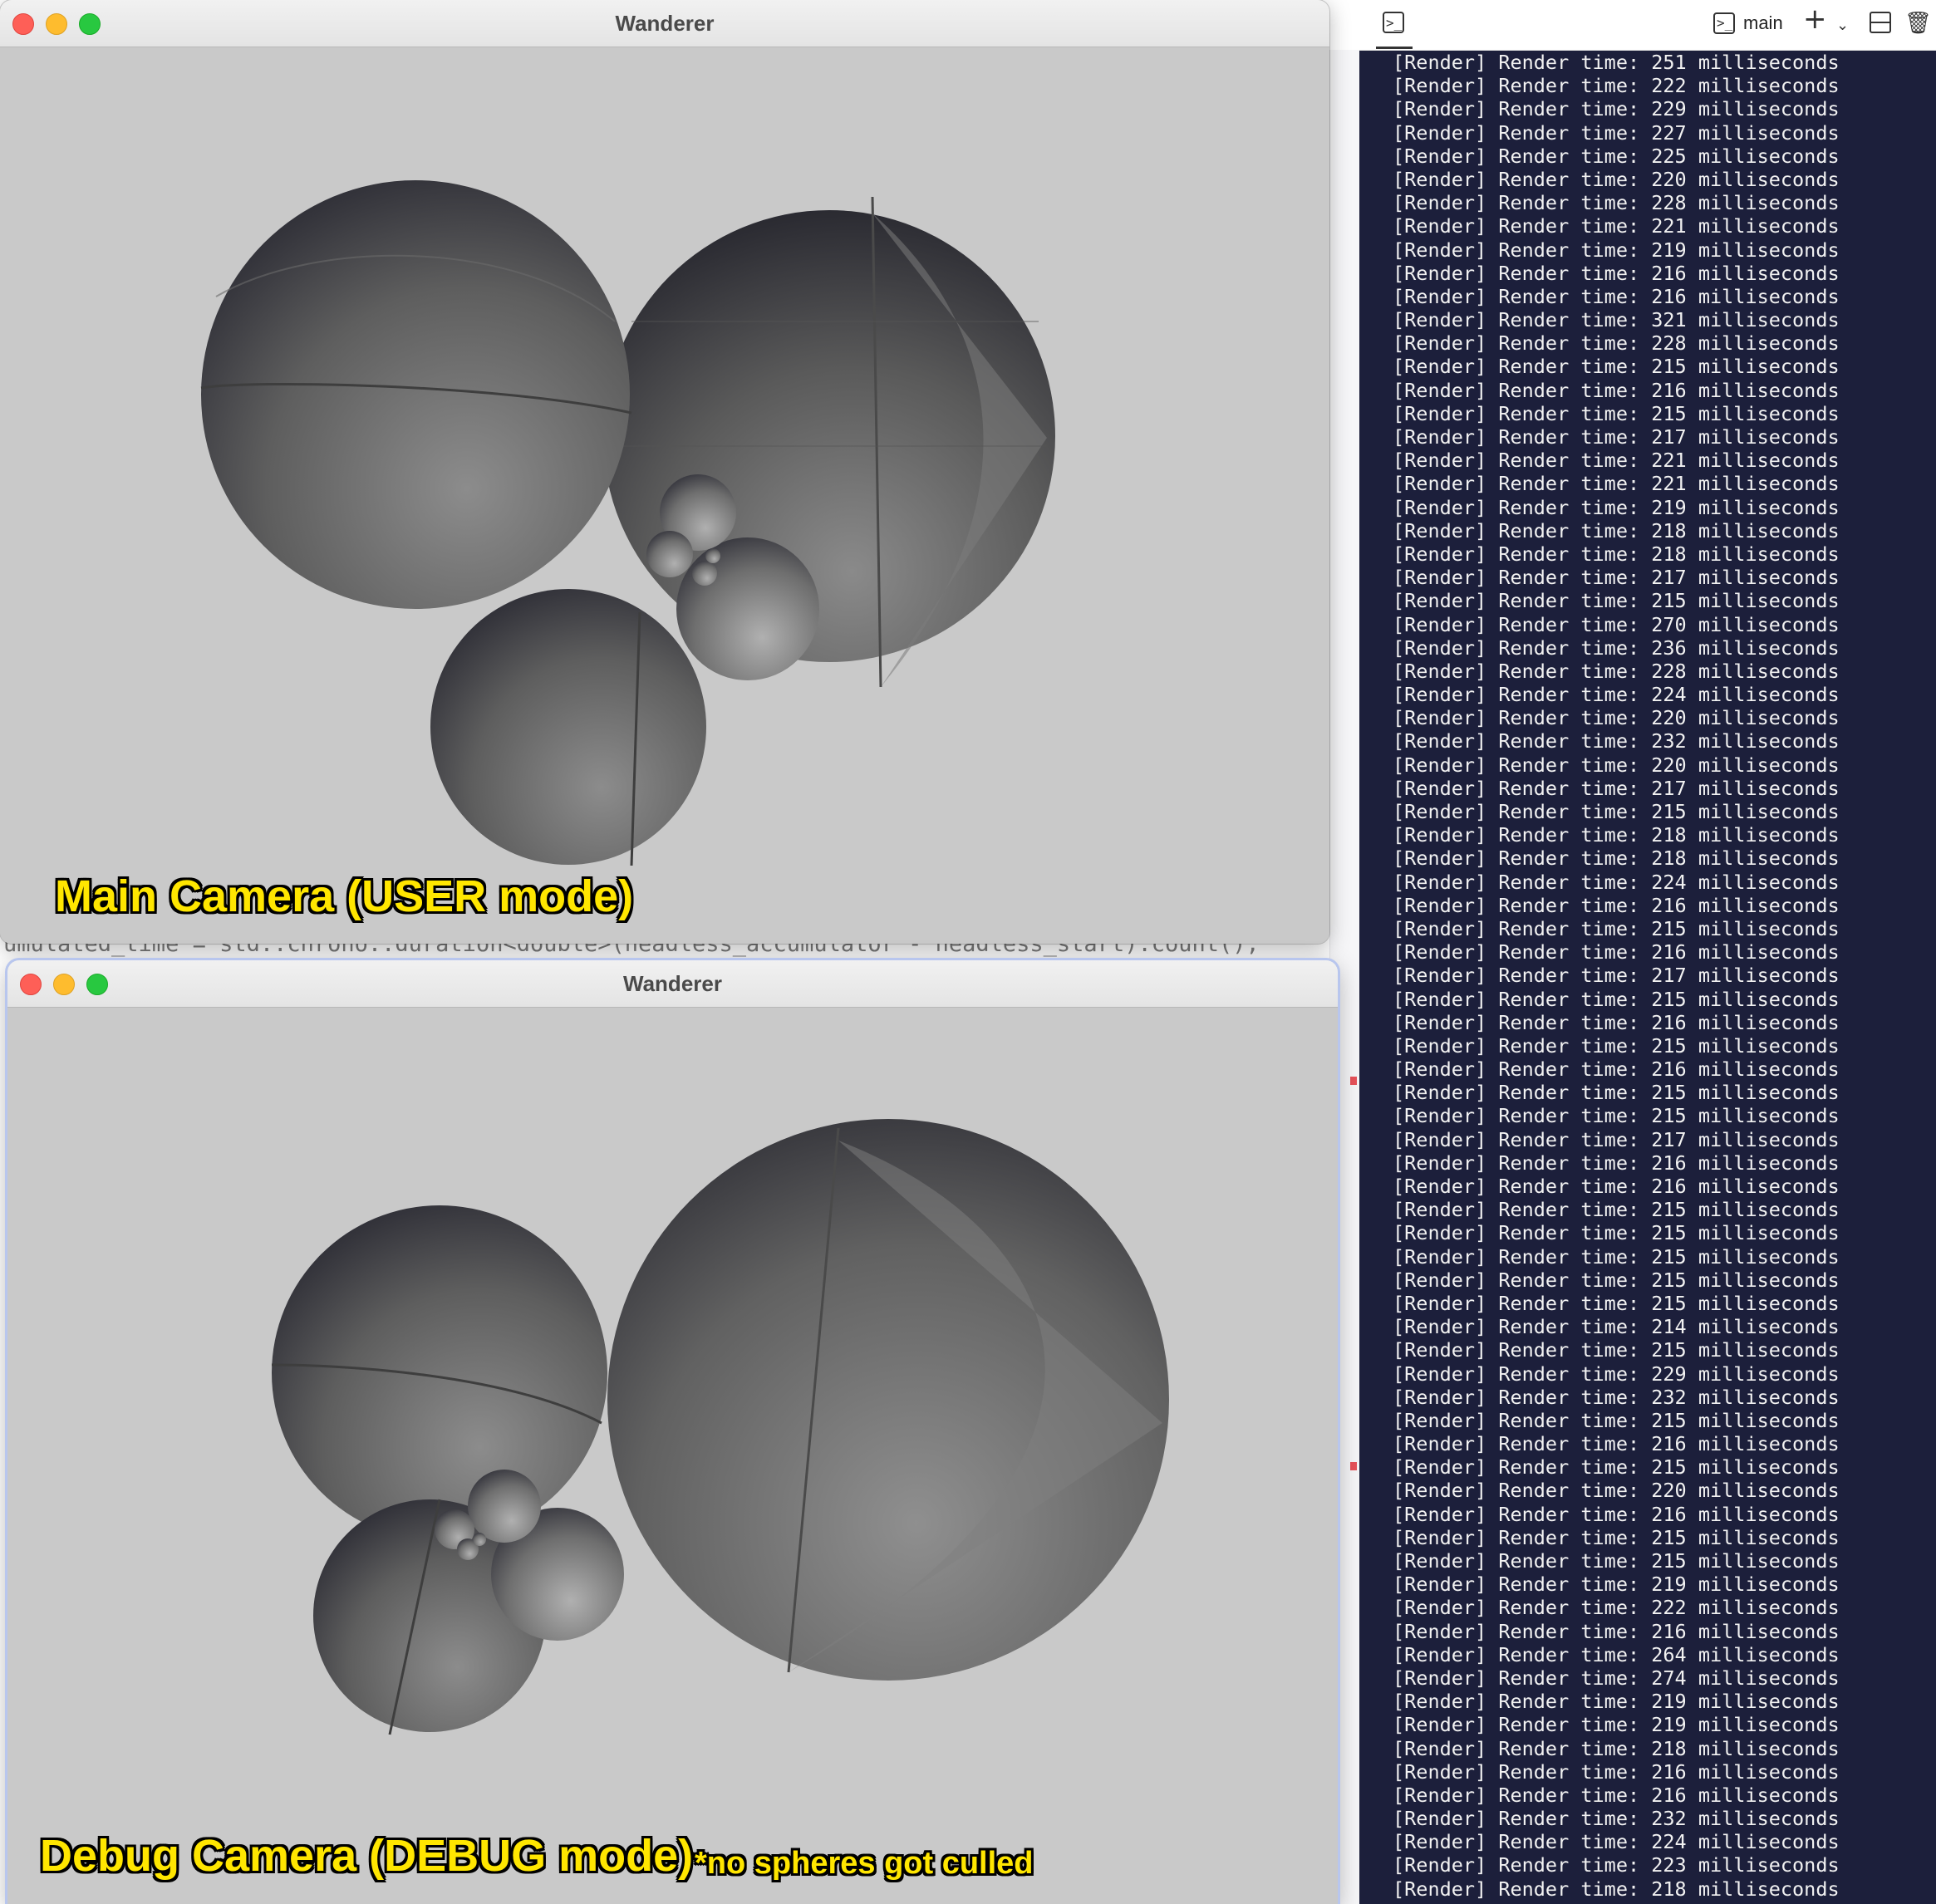 The width and height of the screenshot is (1936, 1904). What do you see at coordinates (1617, 1865) in the screenshot?
I see `terminal-line: [Render] Render time: 223 milliseconds` at bounding box center [1617, 1865].